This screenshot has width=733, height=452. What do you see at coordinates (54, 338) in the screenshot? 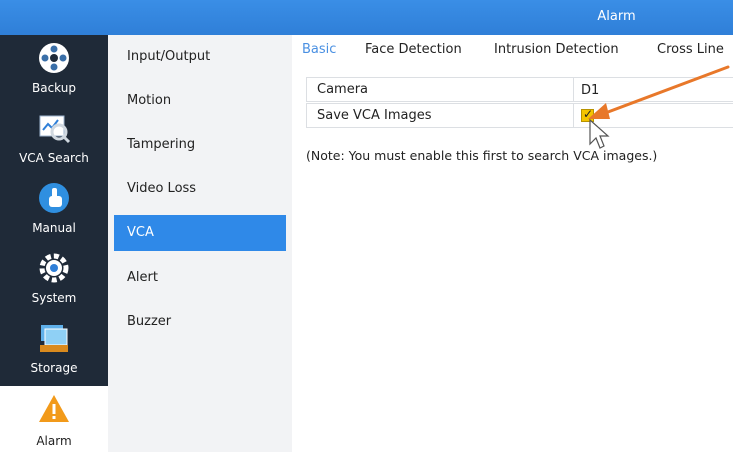
I see `storage-drive-icon` at bounding box center [54, 338].